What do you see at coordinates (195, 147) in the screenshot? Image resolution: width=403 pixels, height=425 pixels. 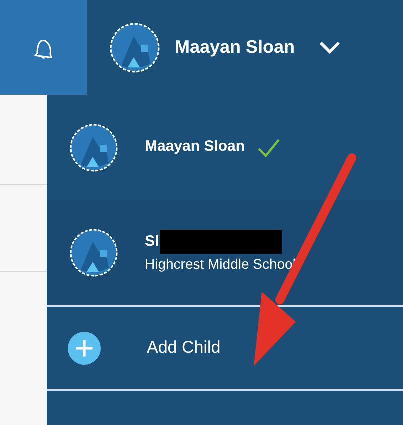 I see `account-name: Maayan Sloan` at bounding box center [195, 147].